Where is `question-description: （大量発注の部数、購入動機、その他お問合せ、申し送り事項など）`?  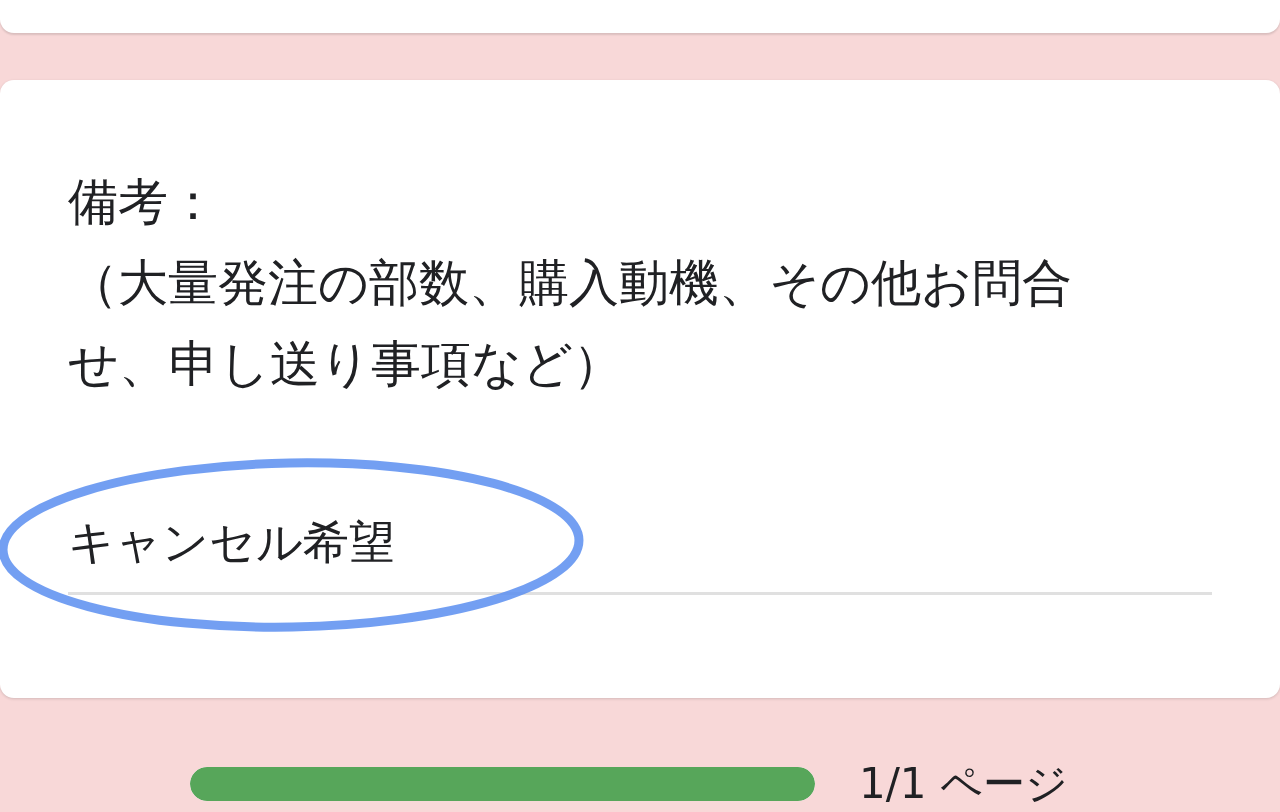
question-description: （大量発注の部数、購入動機、その他お問合せ、申し送り事項など） is located at coordinates (570, 324).